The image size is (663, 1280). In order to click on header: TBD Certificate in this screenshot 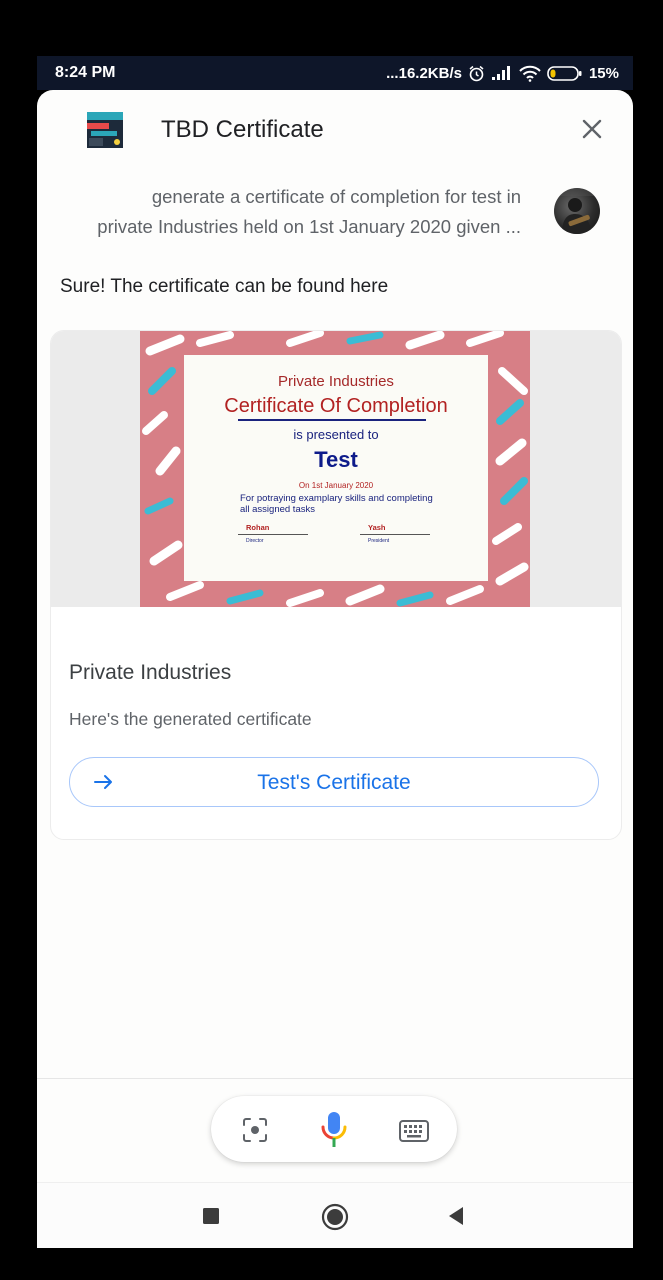, I will do `click(335, 129)`.